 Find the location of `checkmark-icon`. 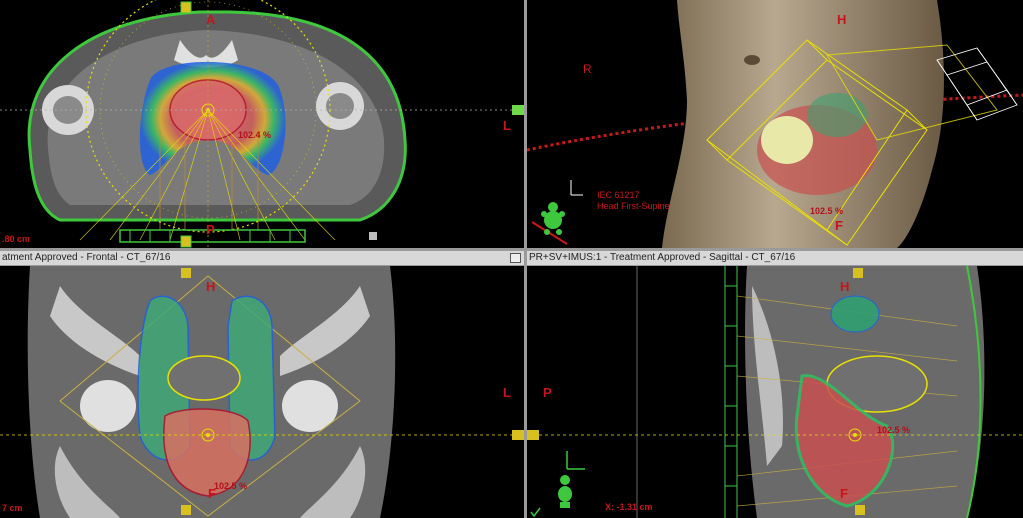

checkmark-icon is located at coordinates (535, 512).